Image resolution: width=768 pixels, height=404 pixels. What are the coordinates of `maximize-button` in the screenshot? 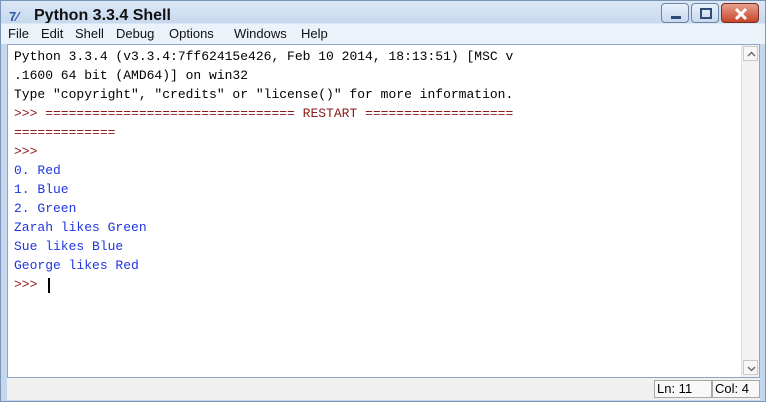 It's located at (705, 13).